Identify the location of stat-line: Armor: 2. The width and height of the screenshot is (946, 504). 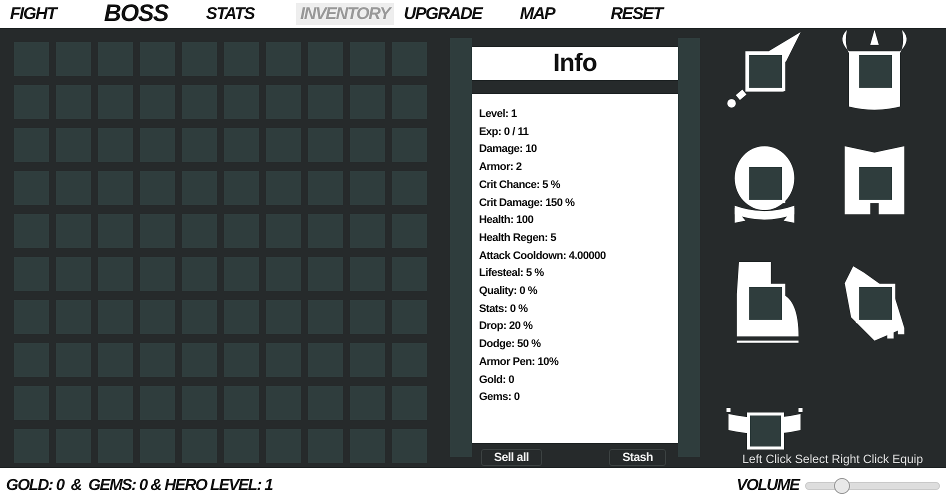
(501, 168).